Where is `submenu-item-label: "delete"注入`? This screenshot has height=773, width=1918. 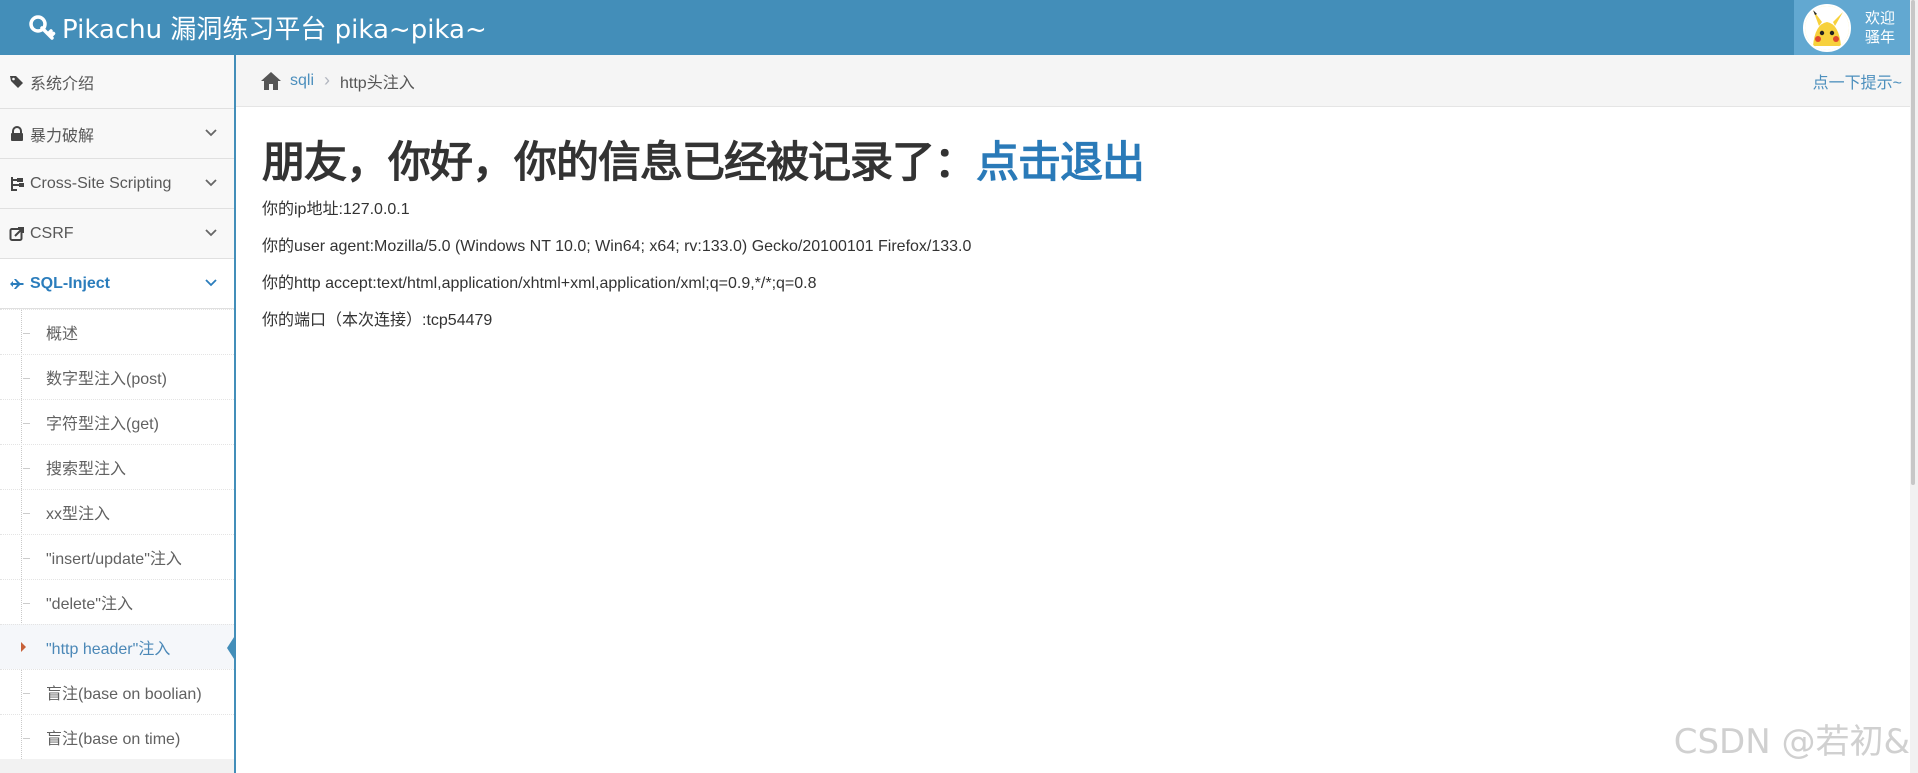
submenu-item-label: "delete"注入 is located at coordinates (89, 604).